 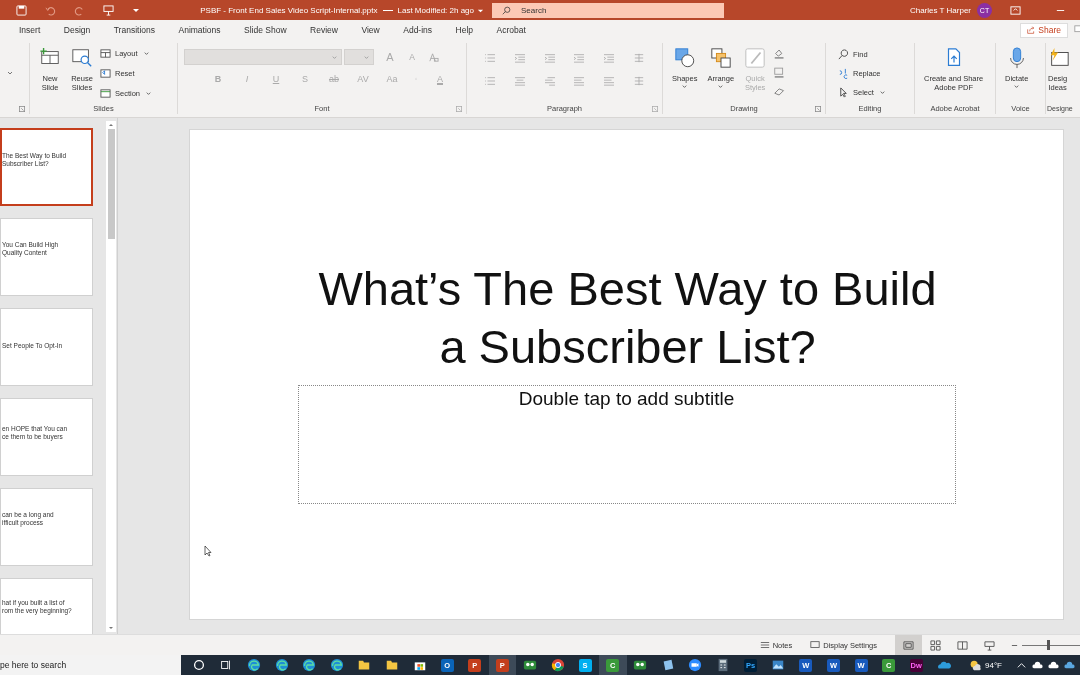 What do you see at coordinates (77, 30) in the screenshot?
I see `ribbon-tab: Design` at bounding box center [77, 30].